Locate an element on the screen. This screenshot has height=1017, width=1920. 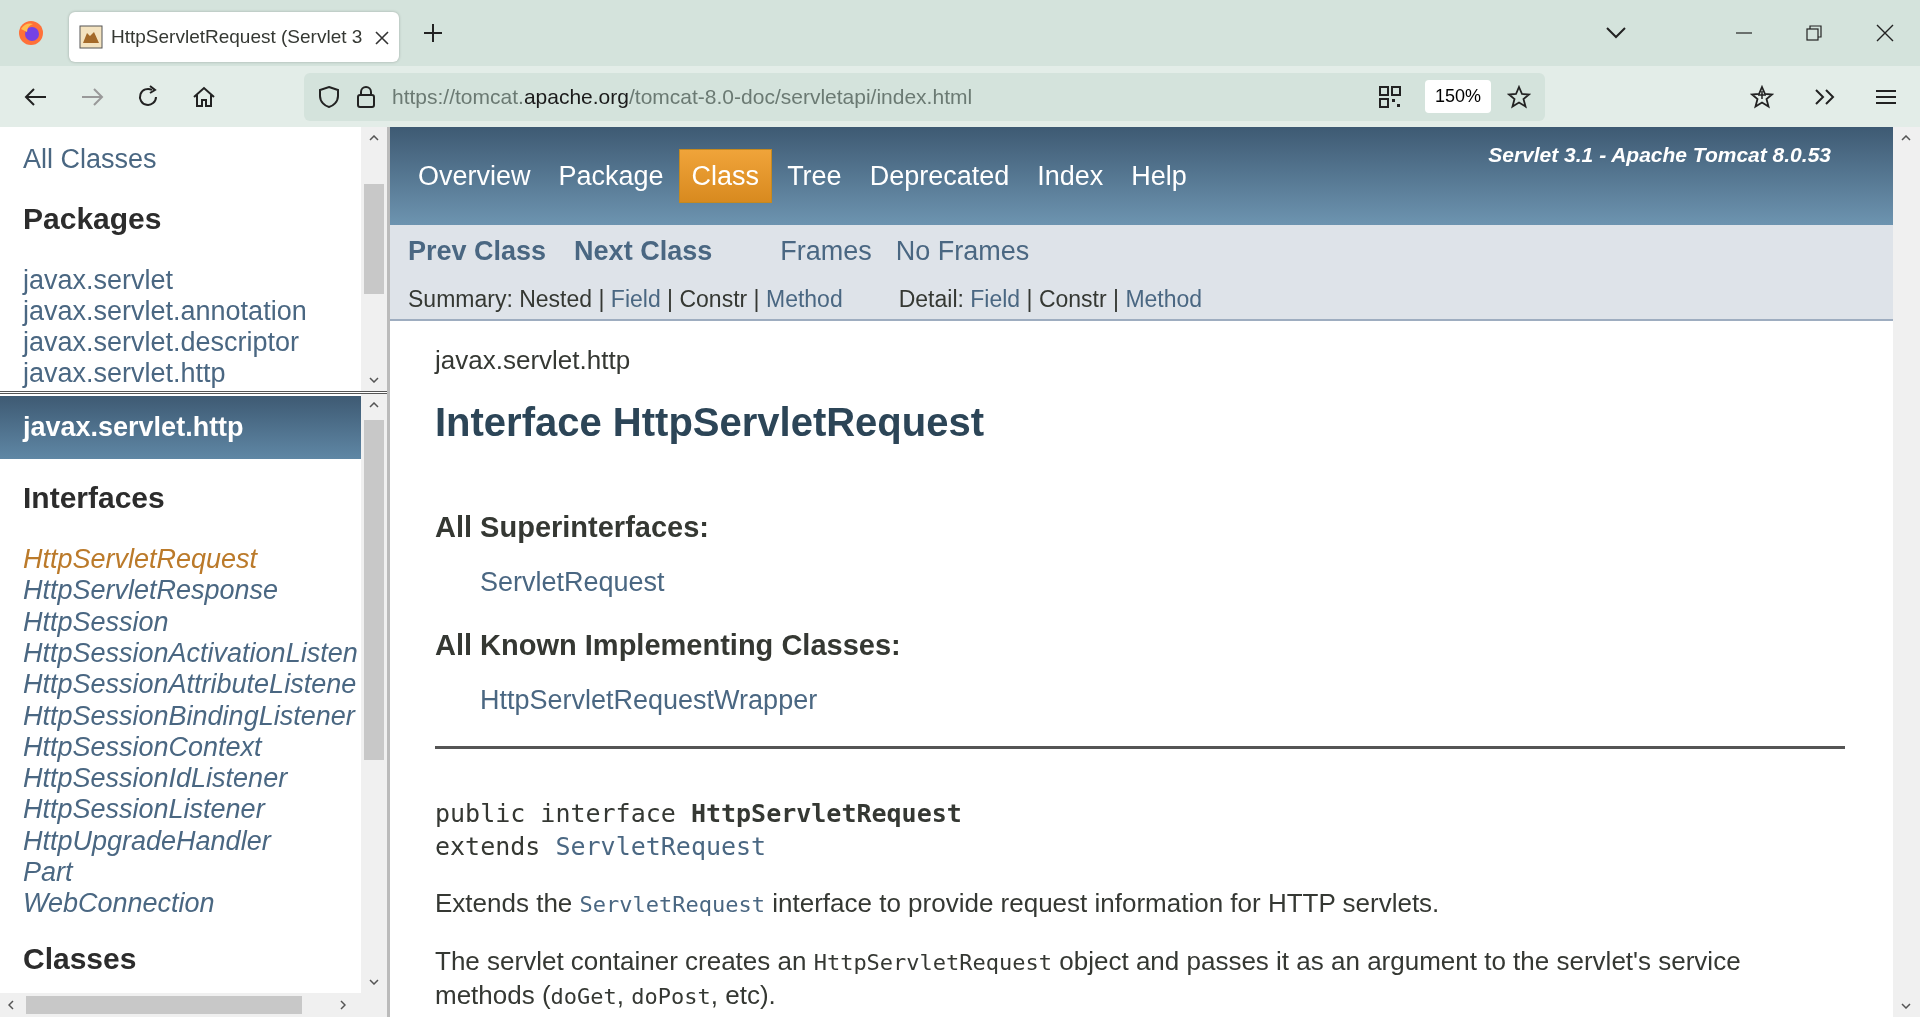
menu-icon is located at coordinates (1886, 96).